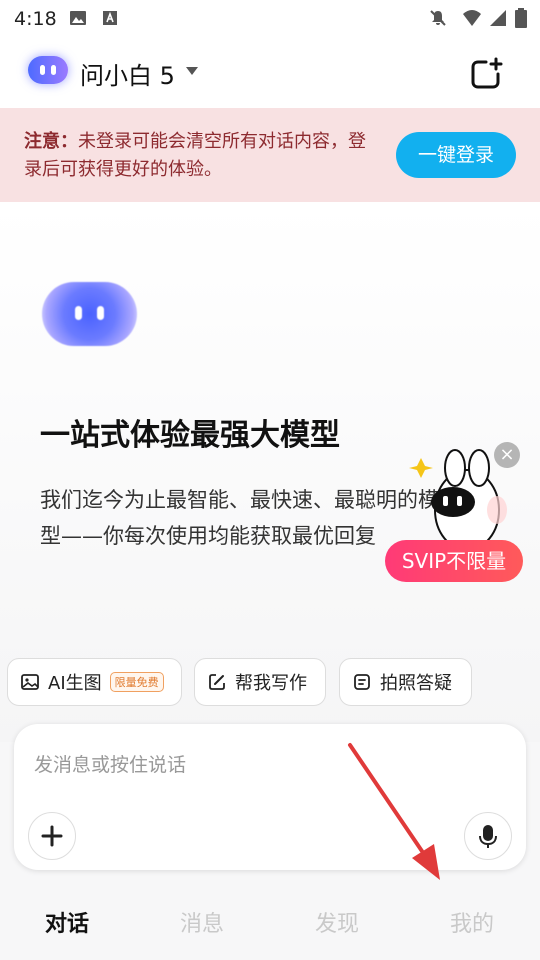  Describe the element at coordinates (136, 682) in the screenshot. I see `limited-free-badge: 限量免费` at that location.